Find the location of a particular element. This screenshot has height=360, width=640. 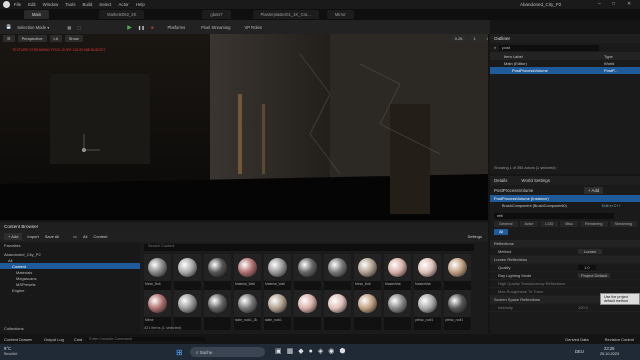

menu-tools: Tools is located at coordinates (70, 4).